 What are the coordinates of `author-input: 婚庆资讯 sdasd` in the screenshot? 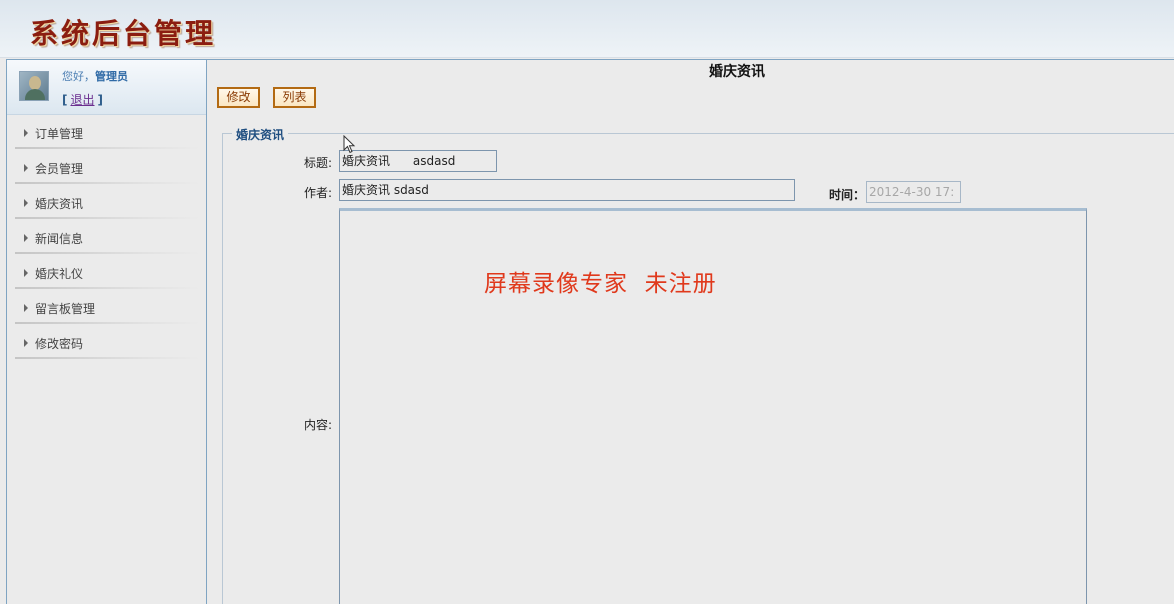 It's located at (567, 190).